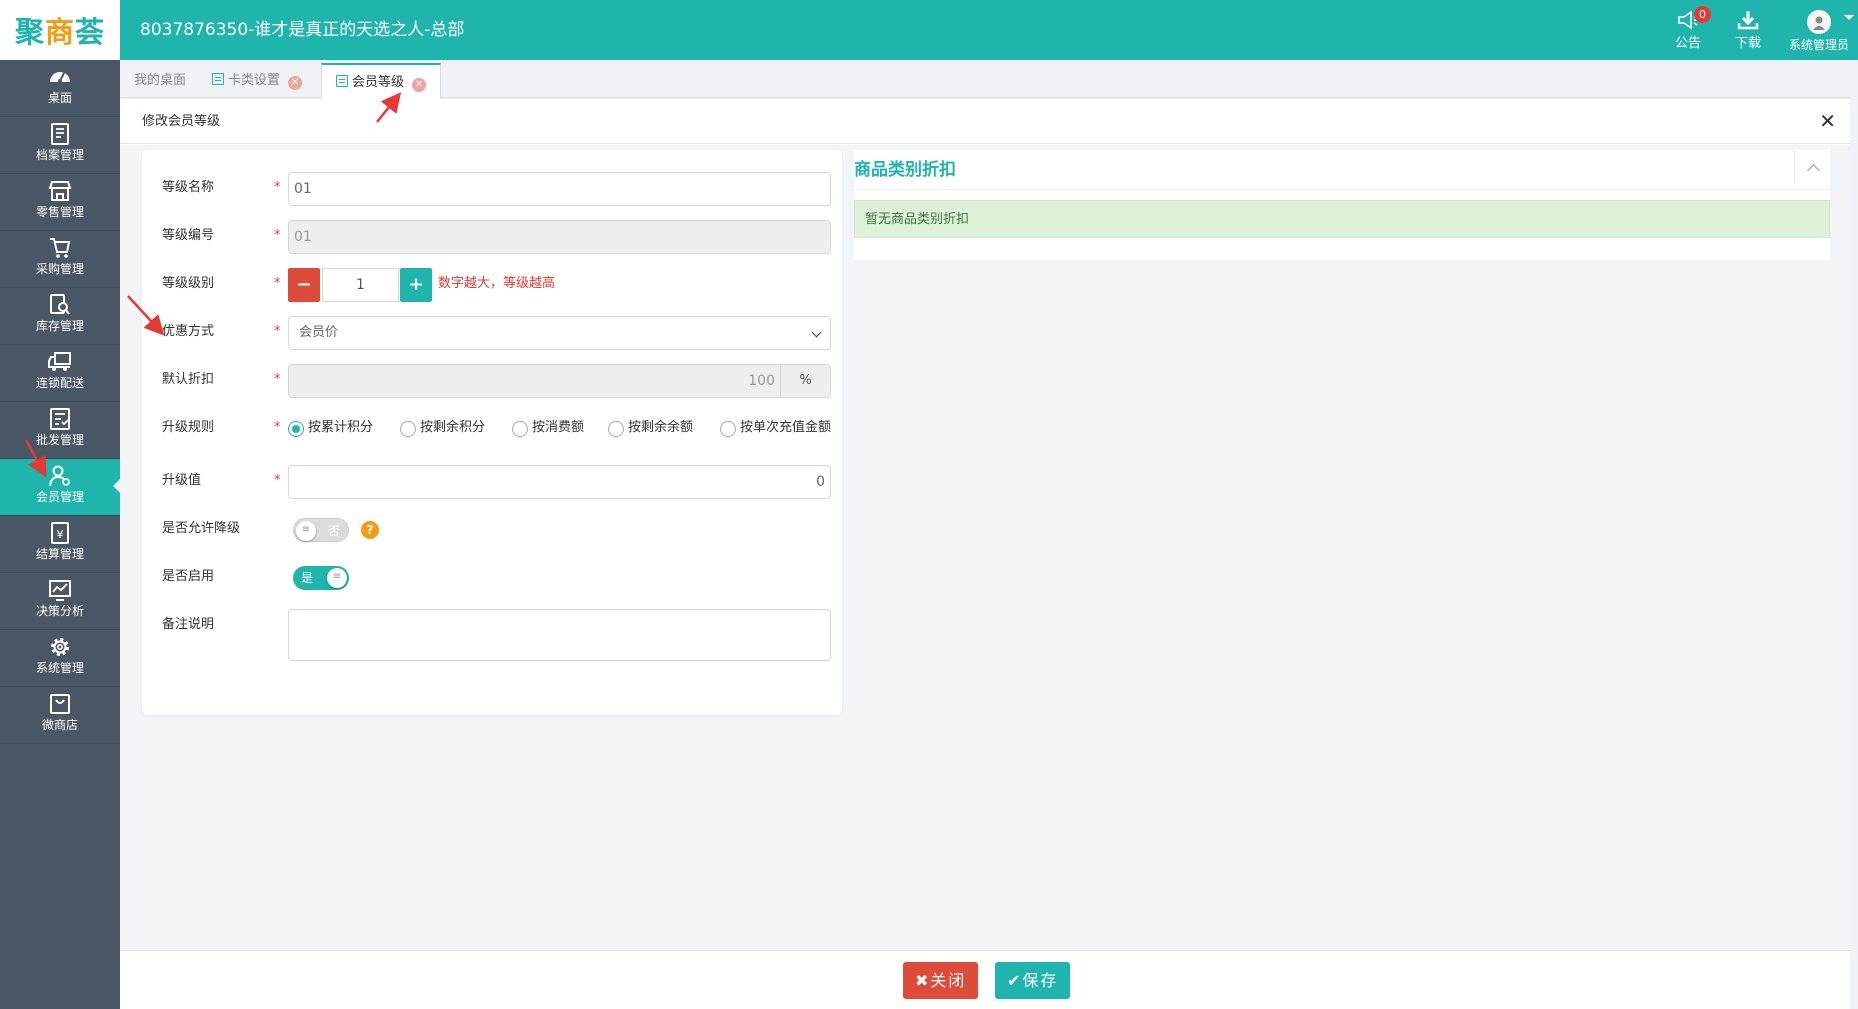 The height and width of the screenshot is (1009, 1858). What do you see at coordinates (257, 80) in the screenshot?
I see `tab-card-settings: 卡类设置 ✕` at bounding box center [257, 80].